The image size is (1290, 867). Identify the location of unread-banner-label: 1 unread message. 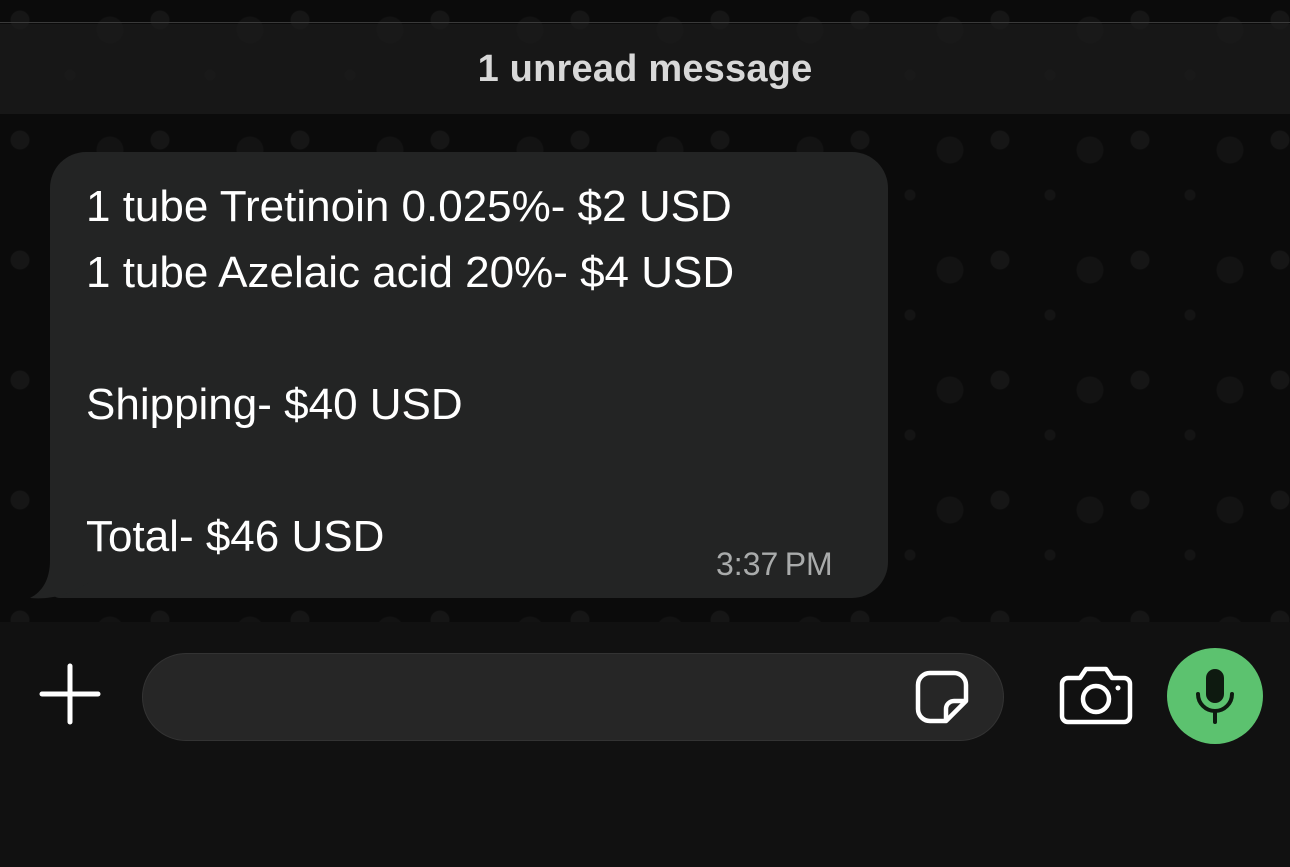
(645, 68).